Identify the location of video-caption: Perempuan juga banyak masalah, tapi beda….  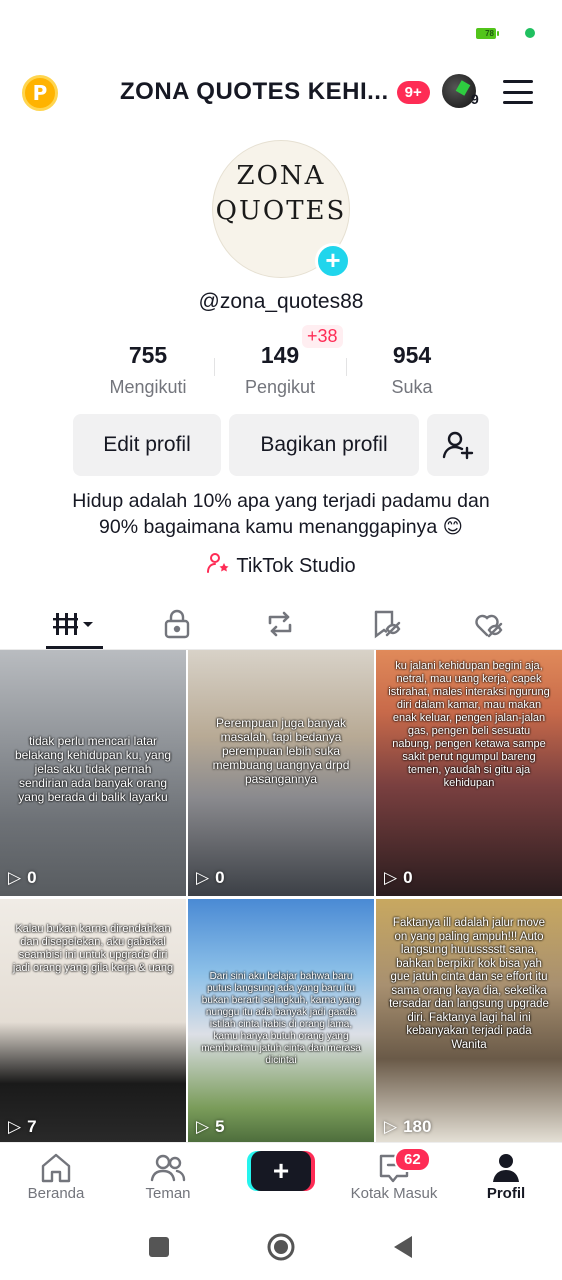
(281, 751).